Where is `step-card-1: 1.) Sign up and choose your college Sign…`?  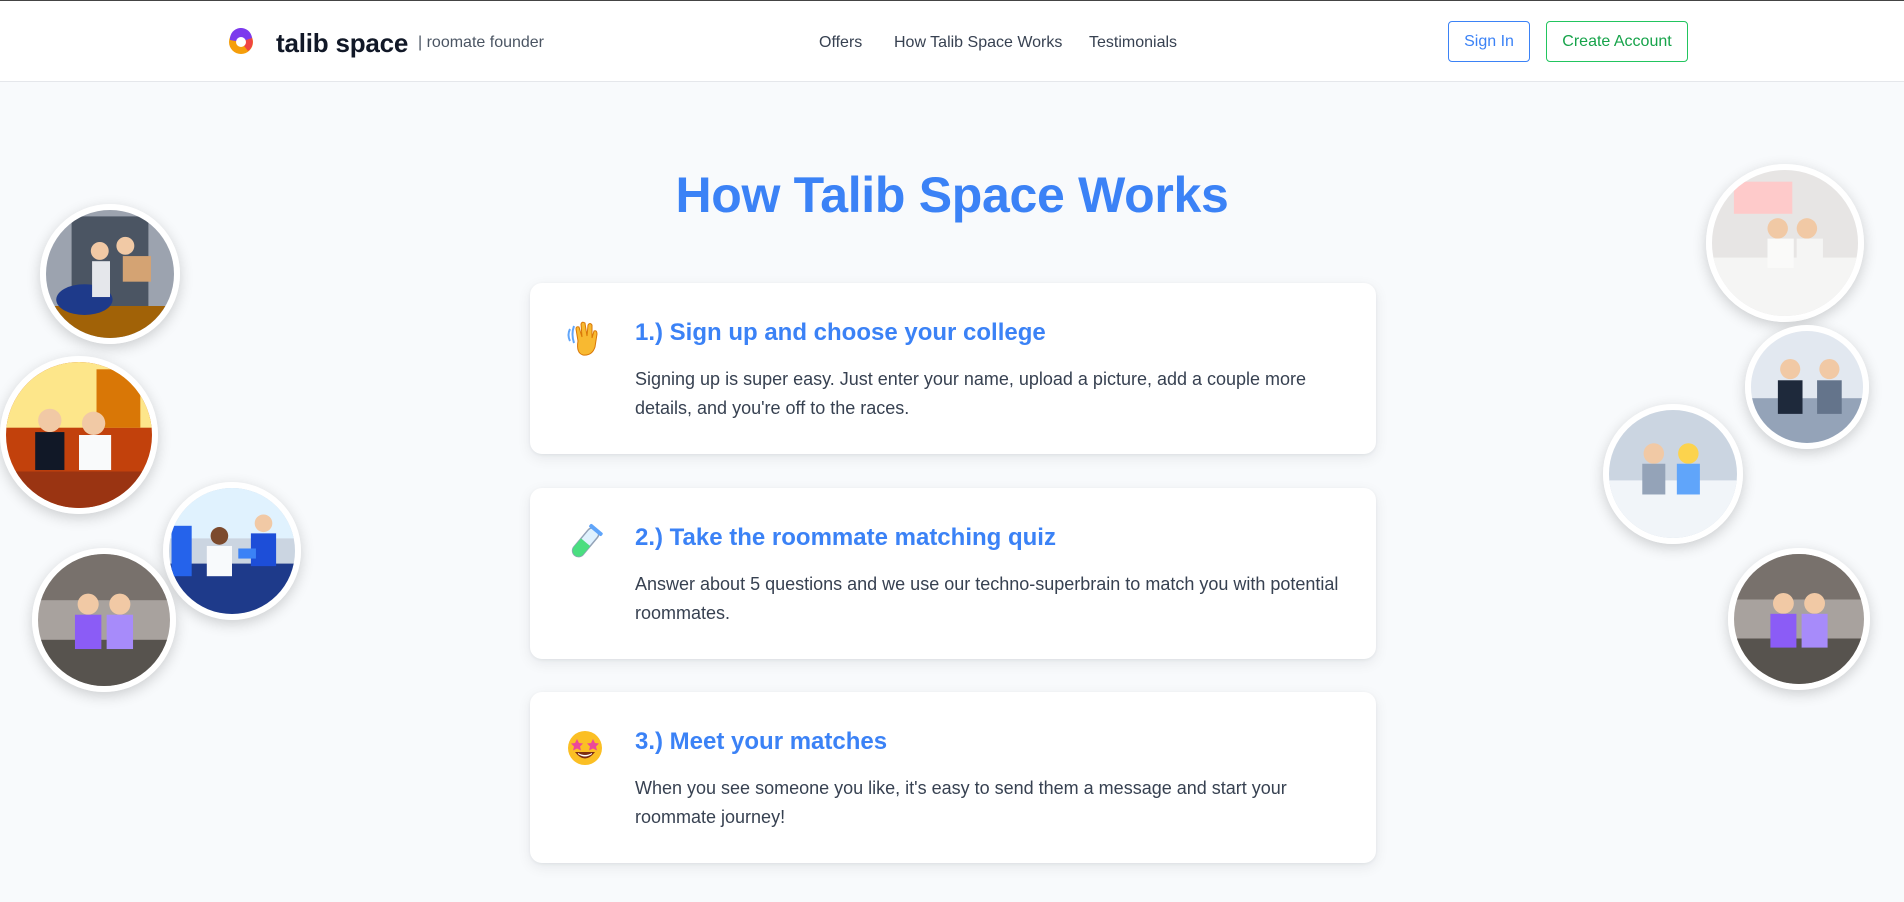 step-card-1: 1.) Sign up and choose your college Sign… is located at coordinates (953, 368).